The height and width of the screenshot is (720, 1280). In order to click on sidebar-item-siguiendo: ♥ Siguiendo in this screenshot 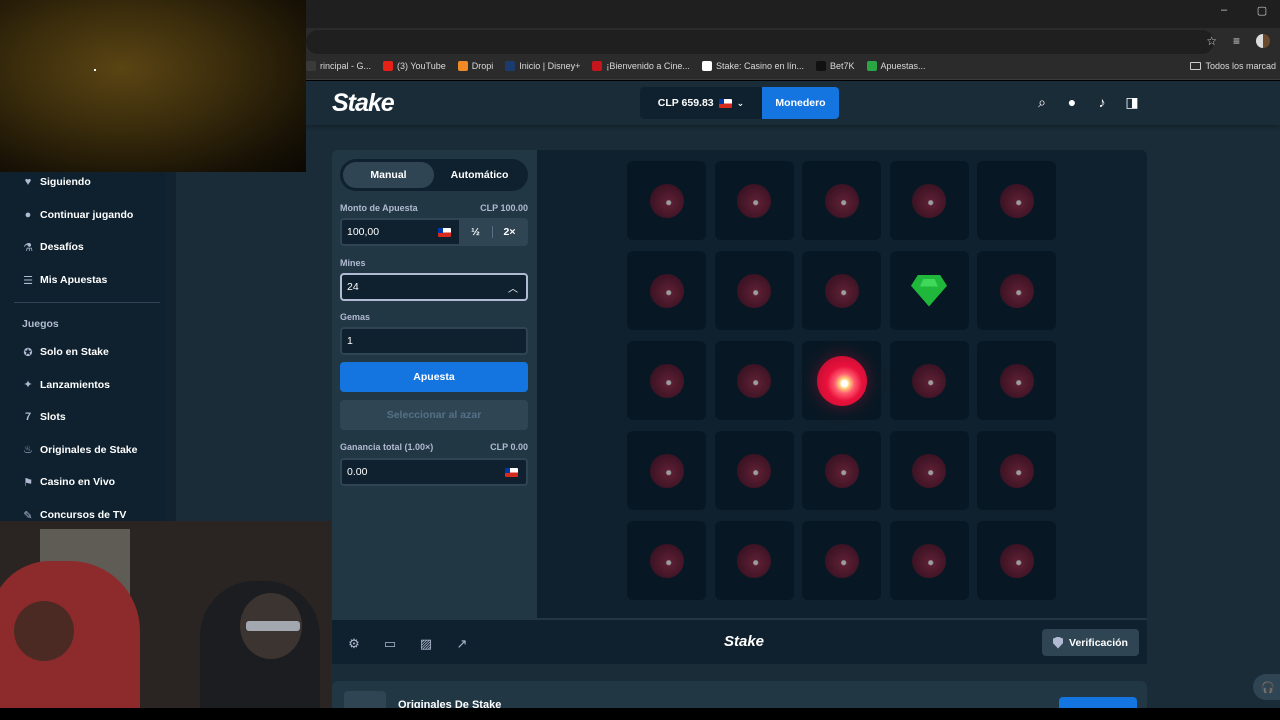, I will do `click(56, 182)`.